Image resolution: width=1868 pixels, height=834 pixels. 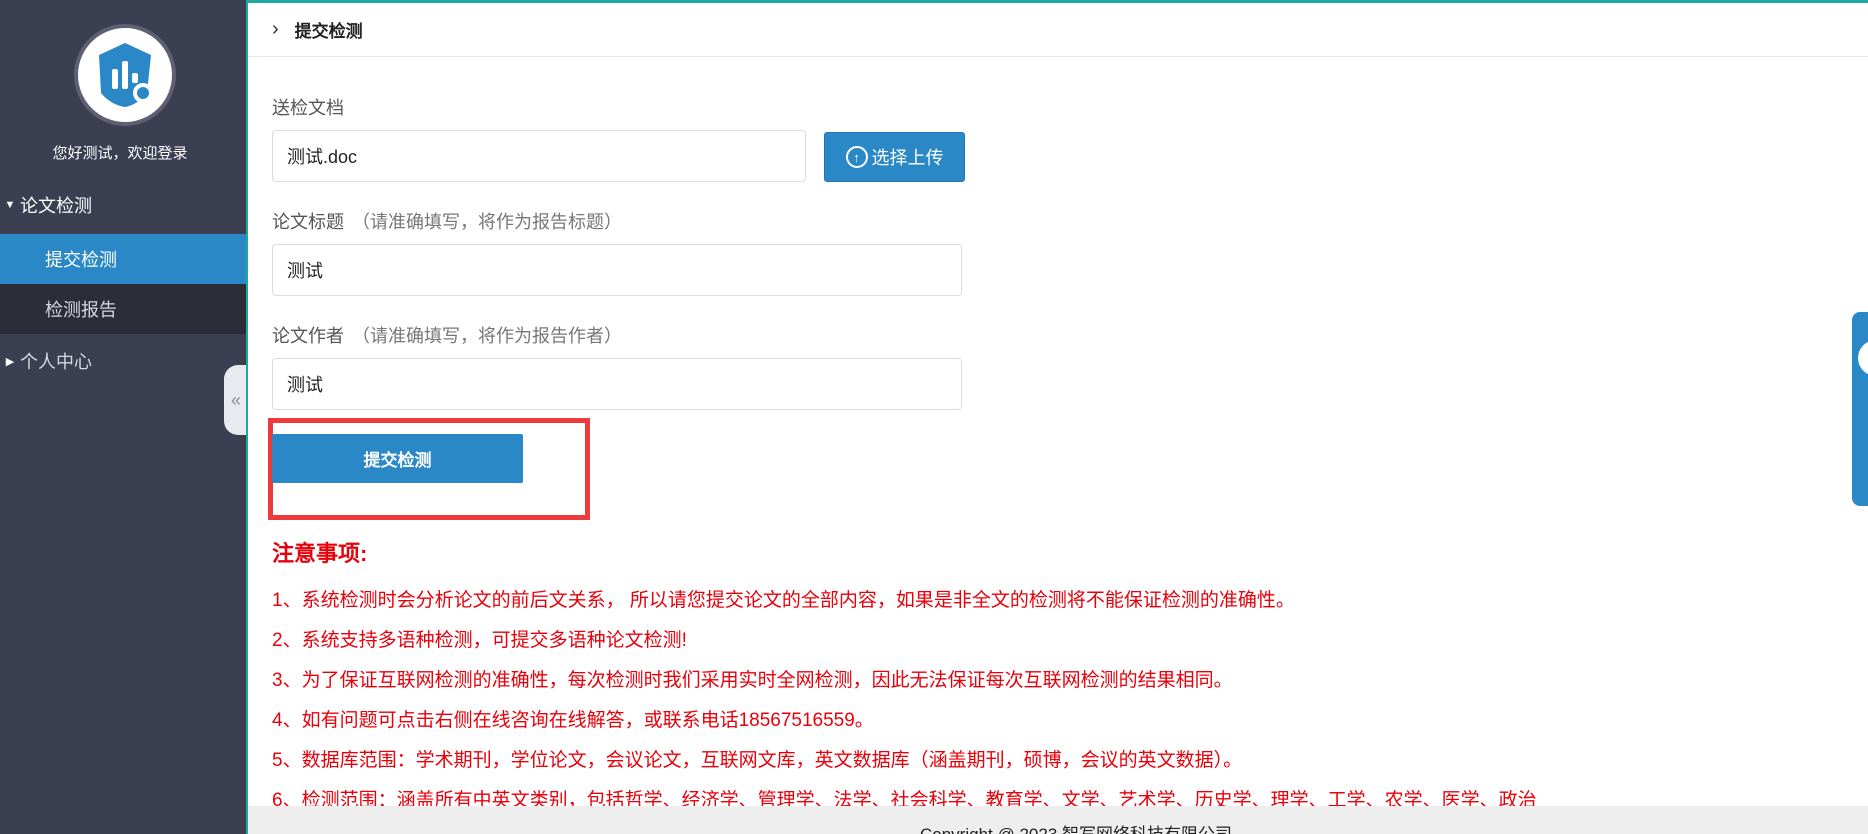 What do you see at coordinates (10, 205) in the screenshot?
I see `triangle-down-icon: ▼` at bounding box center [10, 205].